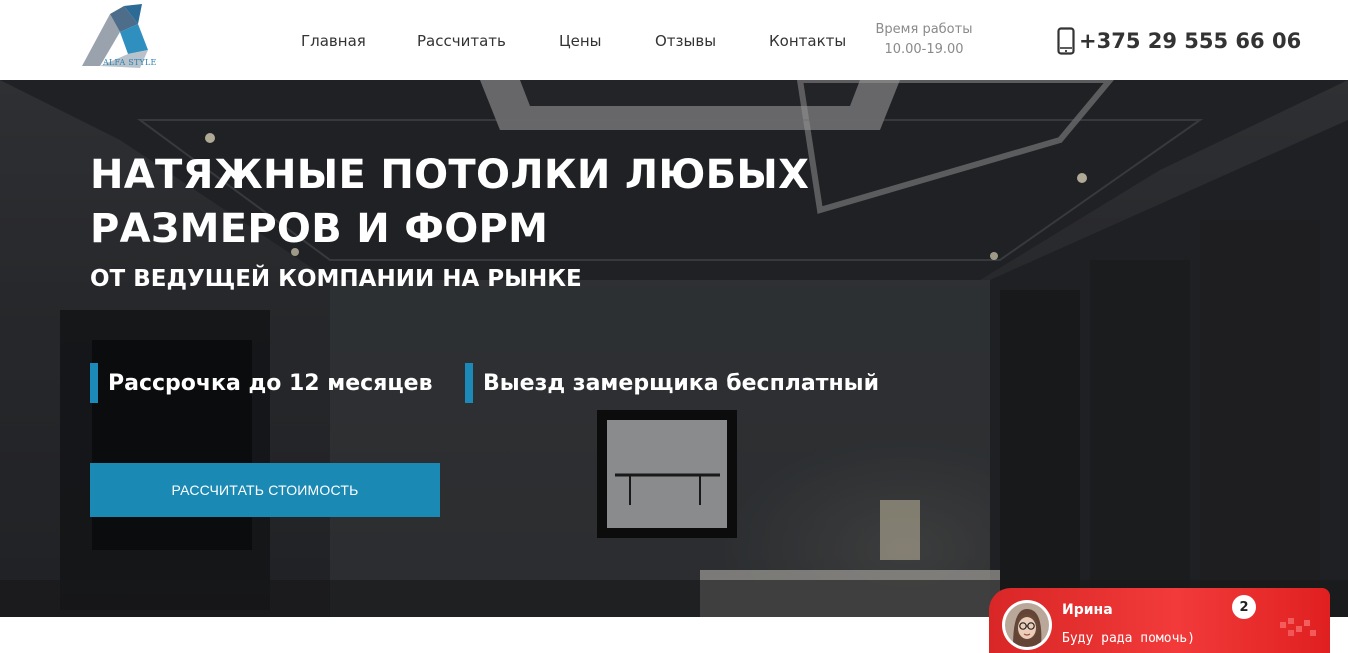 The width and height of the screenshot is (1348, 653). What do you see at coordinates (1087, 610) in the screenshot?
I see `chat-operator-name: Ирина` at bounding box center [1087, 610].